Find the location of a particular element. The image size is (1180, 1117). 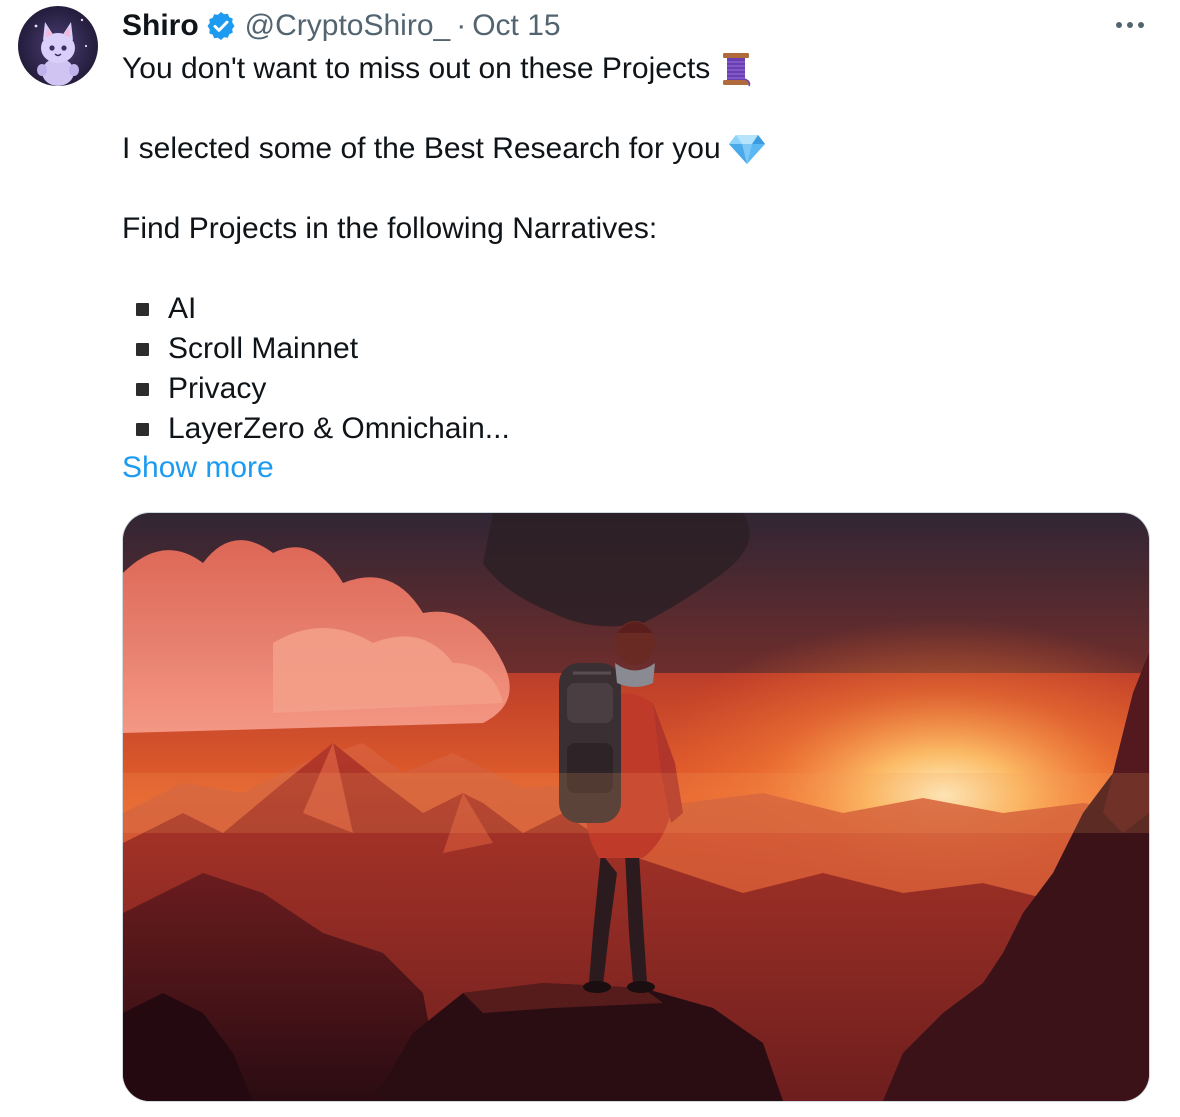

tweet-date: Oct 15 is located at coordinates (516, 26).